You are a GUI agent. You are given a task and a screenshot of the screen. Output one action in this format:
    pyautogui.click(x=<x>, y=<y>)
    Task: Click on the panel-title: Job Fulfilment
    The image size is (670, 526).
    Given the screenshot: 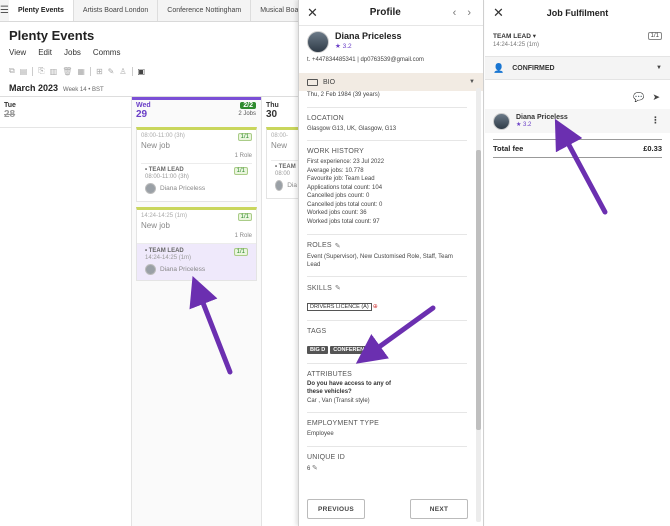 What is the action you would take?
    pyautogui.click(x=577, y=13)
    